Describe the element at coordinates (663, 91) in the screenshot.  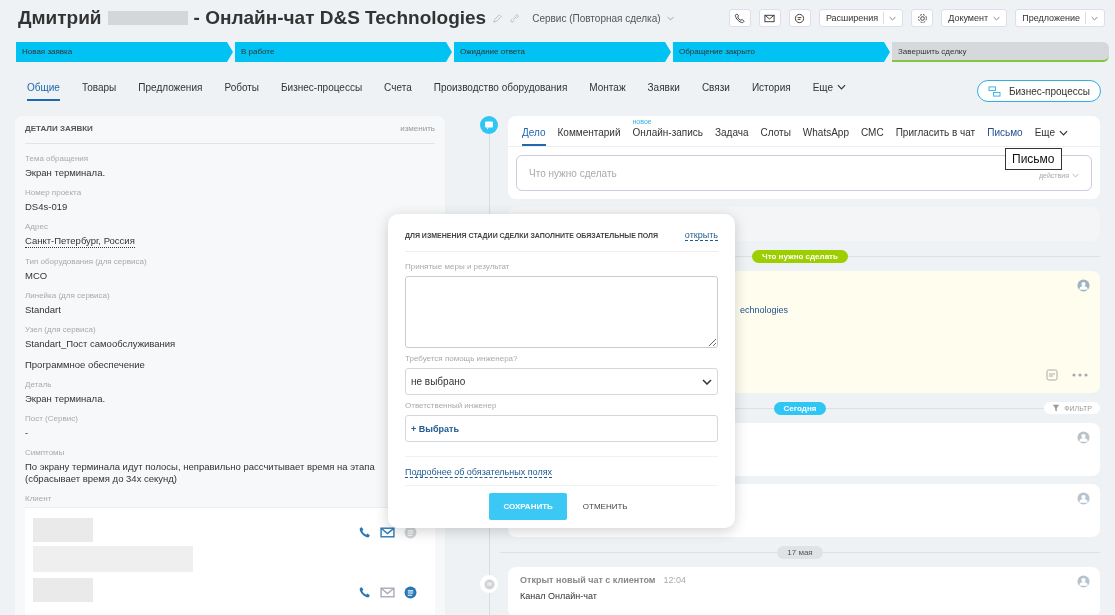
I see `section-tab: Заявки` at that location.